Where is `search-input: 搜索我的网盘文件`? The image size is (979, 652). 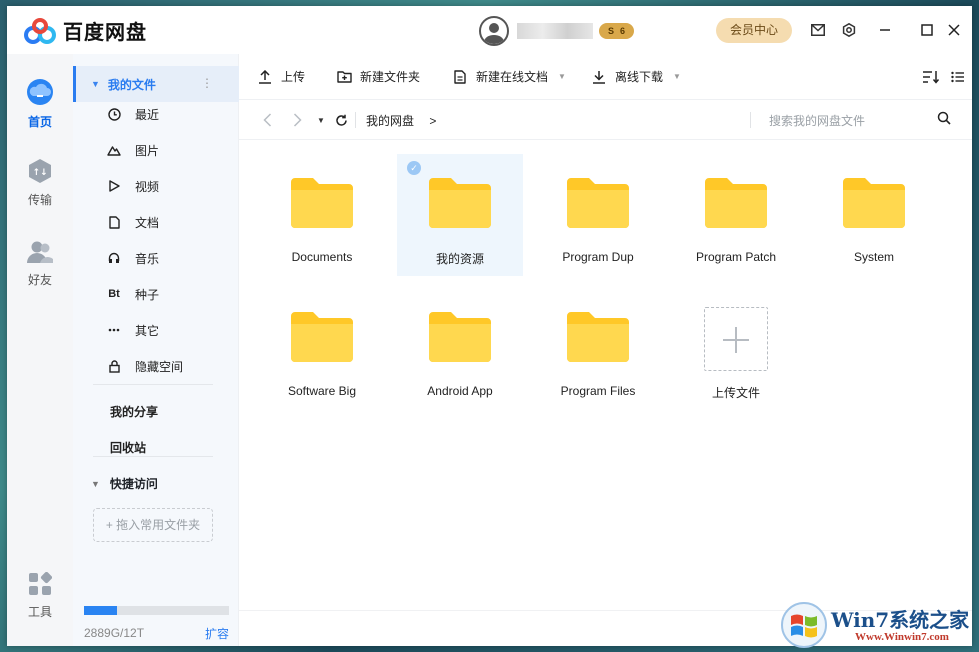 search-input: 搜索我的网盘文件 is located at coordinates (817, 120).